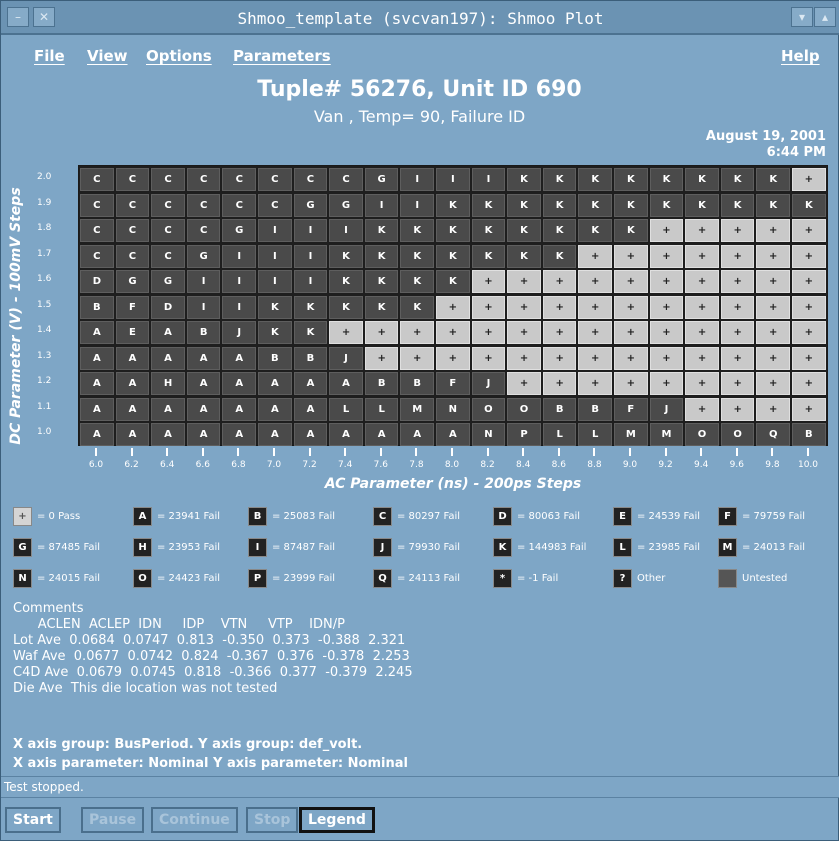 The image size is (839, 841). What do you see at coordinates (257, 516) in the screenshot?
I see `legend-swatch: B` at bounding box center [257, 516].